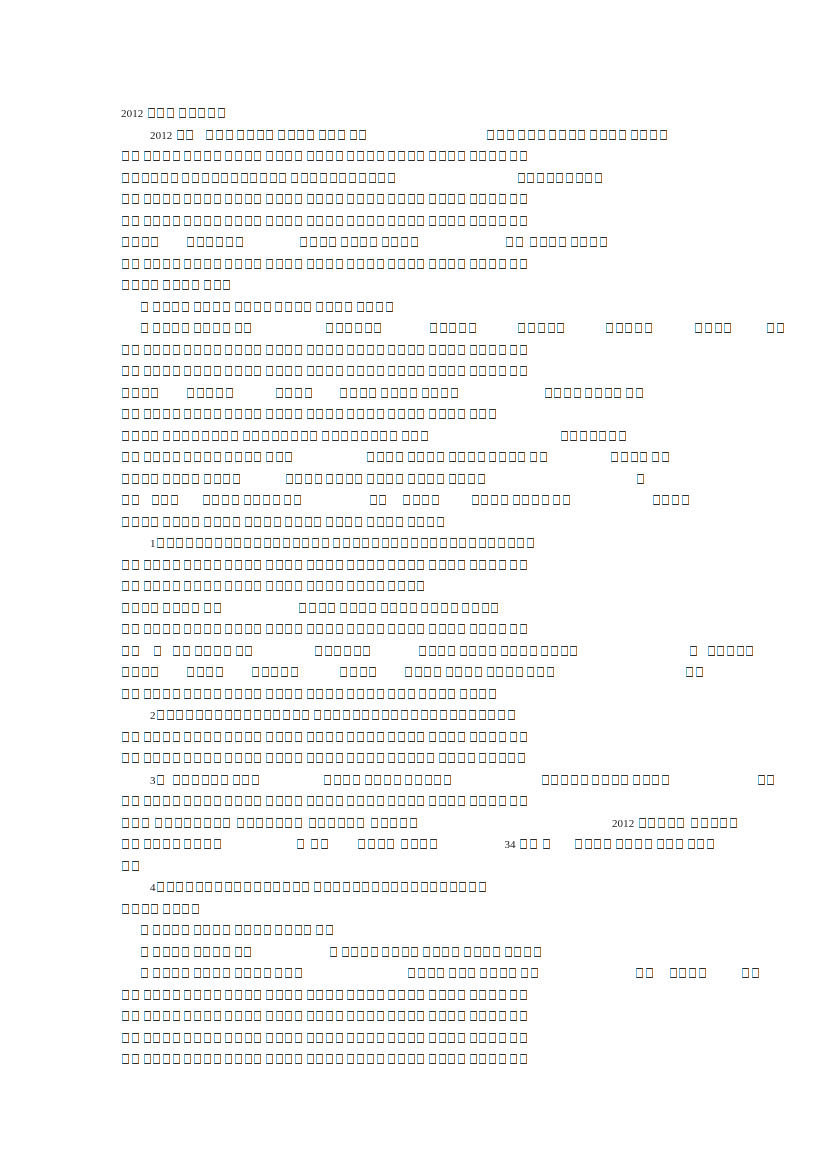  Describe the element at coordinates (510, 845) in the screenshot. I see `latin-text-run: 34` at that location.